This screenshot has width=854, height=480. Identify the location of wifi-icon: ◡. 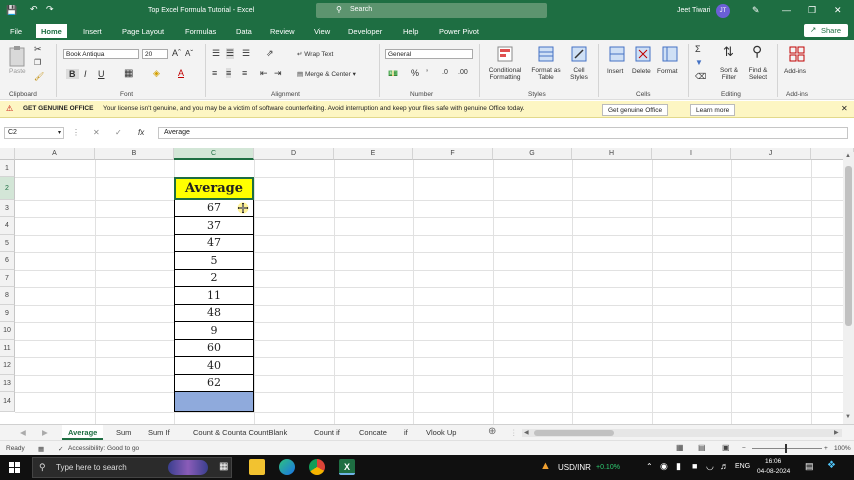
(710, 466).